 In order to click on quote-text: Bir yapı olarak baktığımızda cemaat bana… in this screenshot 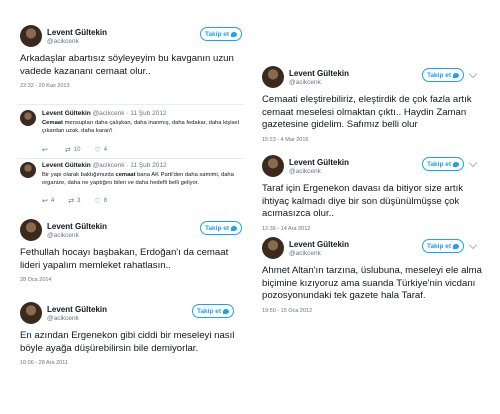, I will do `click(149, 179)`.